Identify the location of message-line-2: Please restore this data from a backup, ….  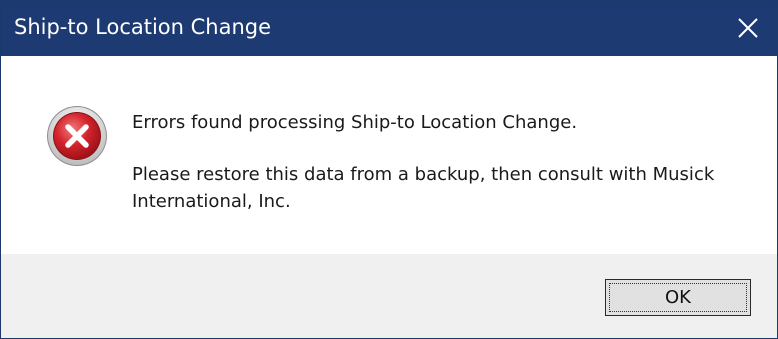
(423, 188).